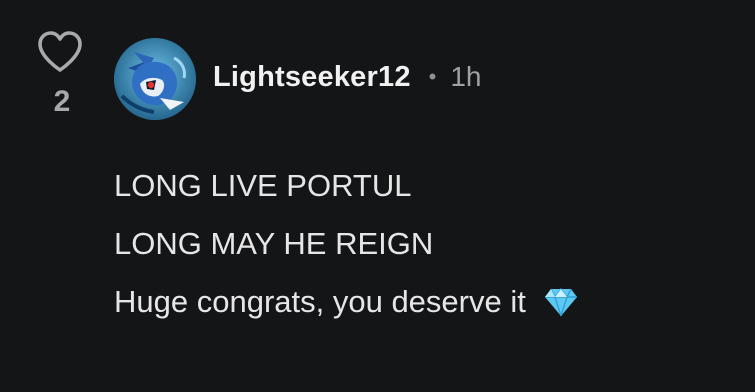  Describe the element at coordinates (561, 305) in the screenshot. I see `gem-icon` at that location.